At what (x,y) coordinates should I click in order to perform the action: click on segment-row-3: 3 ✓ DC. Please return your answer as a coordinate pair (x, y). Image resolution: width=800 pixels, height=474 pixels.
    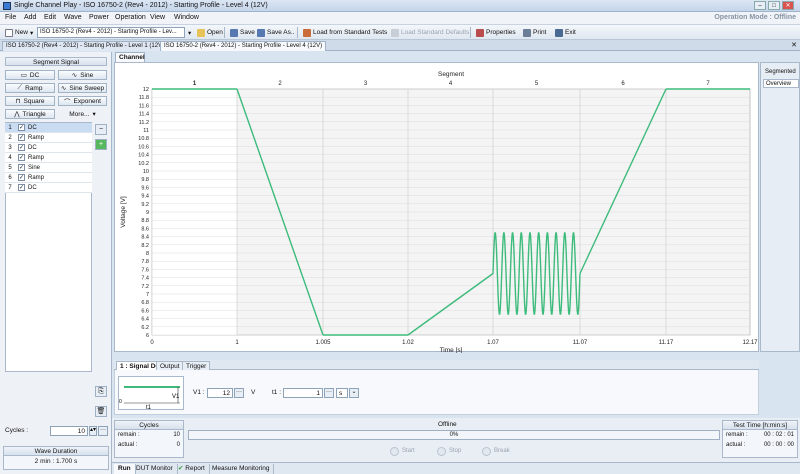
    Looking at the image, I should click on (48, 148).